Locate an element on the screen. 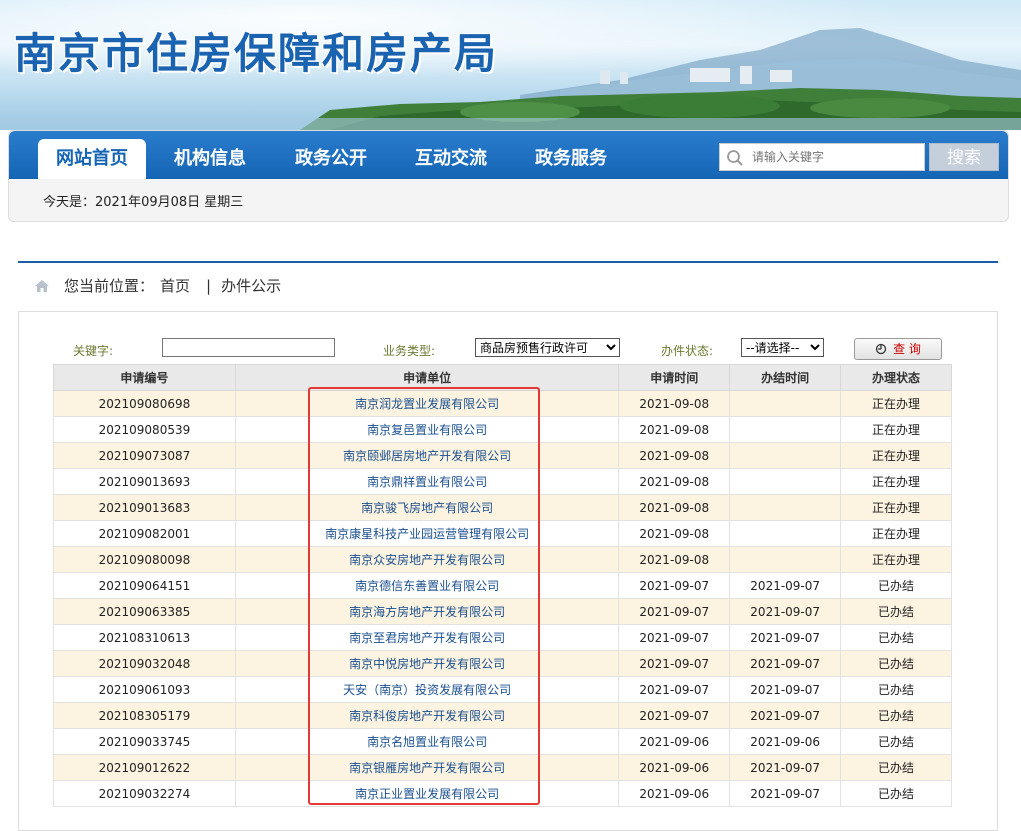 The width and height of the screenshot is (1021, 831). cell-applicant: 南京鼎祥置业有限公司 is located at coordinates (427, 481).